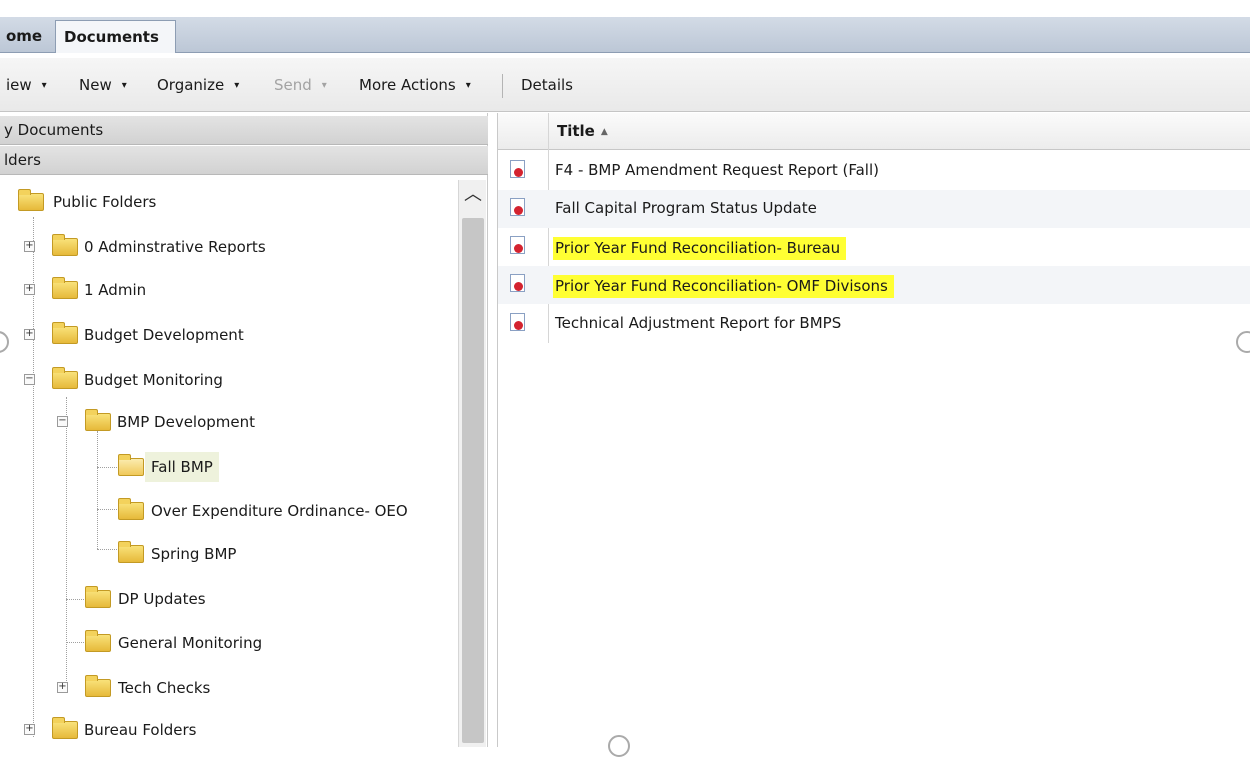 The image size is (1250, 757). Describe the element at coordinates (874, 209) in the screenshot. I see `document-row: Fall Capital Program Status Update` at that location.